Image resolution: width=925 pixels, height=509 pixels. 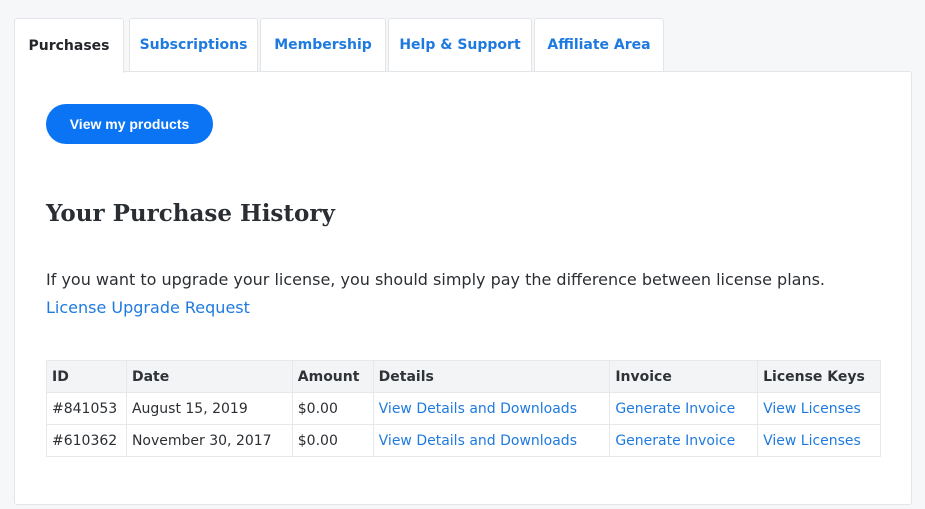 I want to click on tab-help-support: Help & Support, so click(x=460, y=44).